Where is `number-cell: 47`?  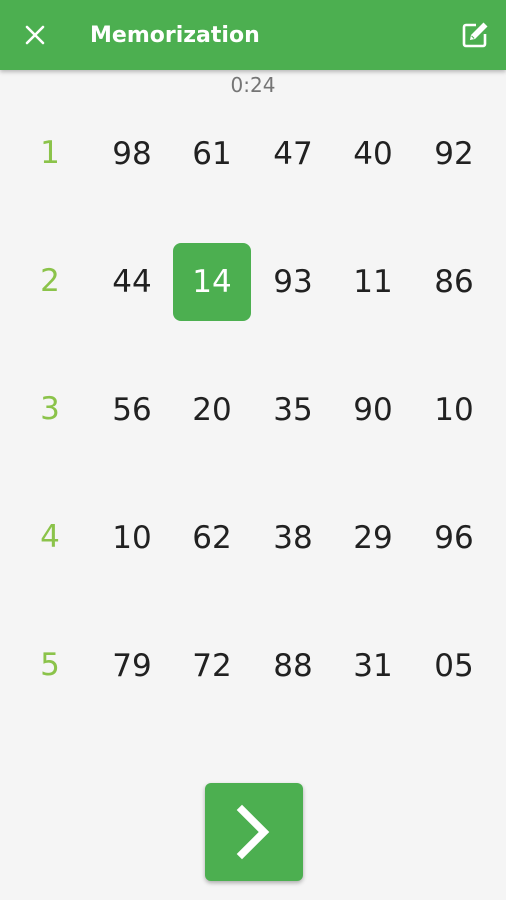 number-cell: 47 is located at coordinates (293, 154).